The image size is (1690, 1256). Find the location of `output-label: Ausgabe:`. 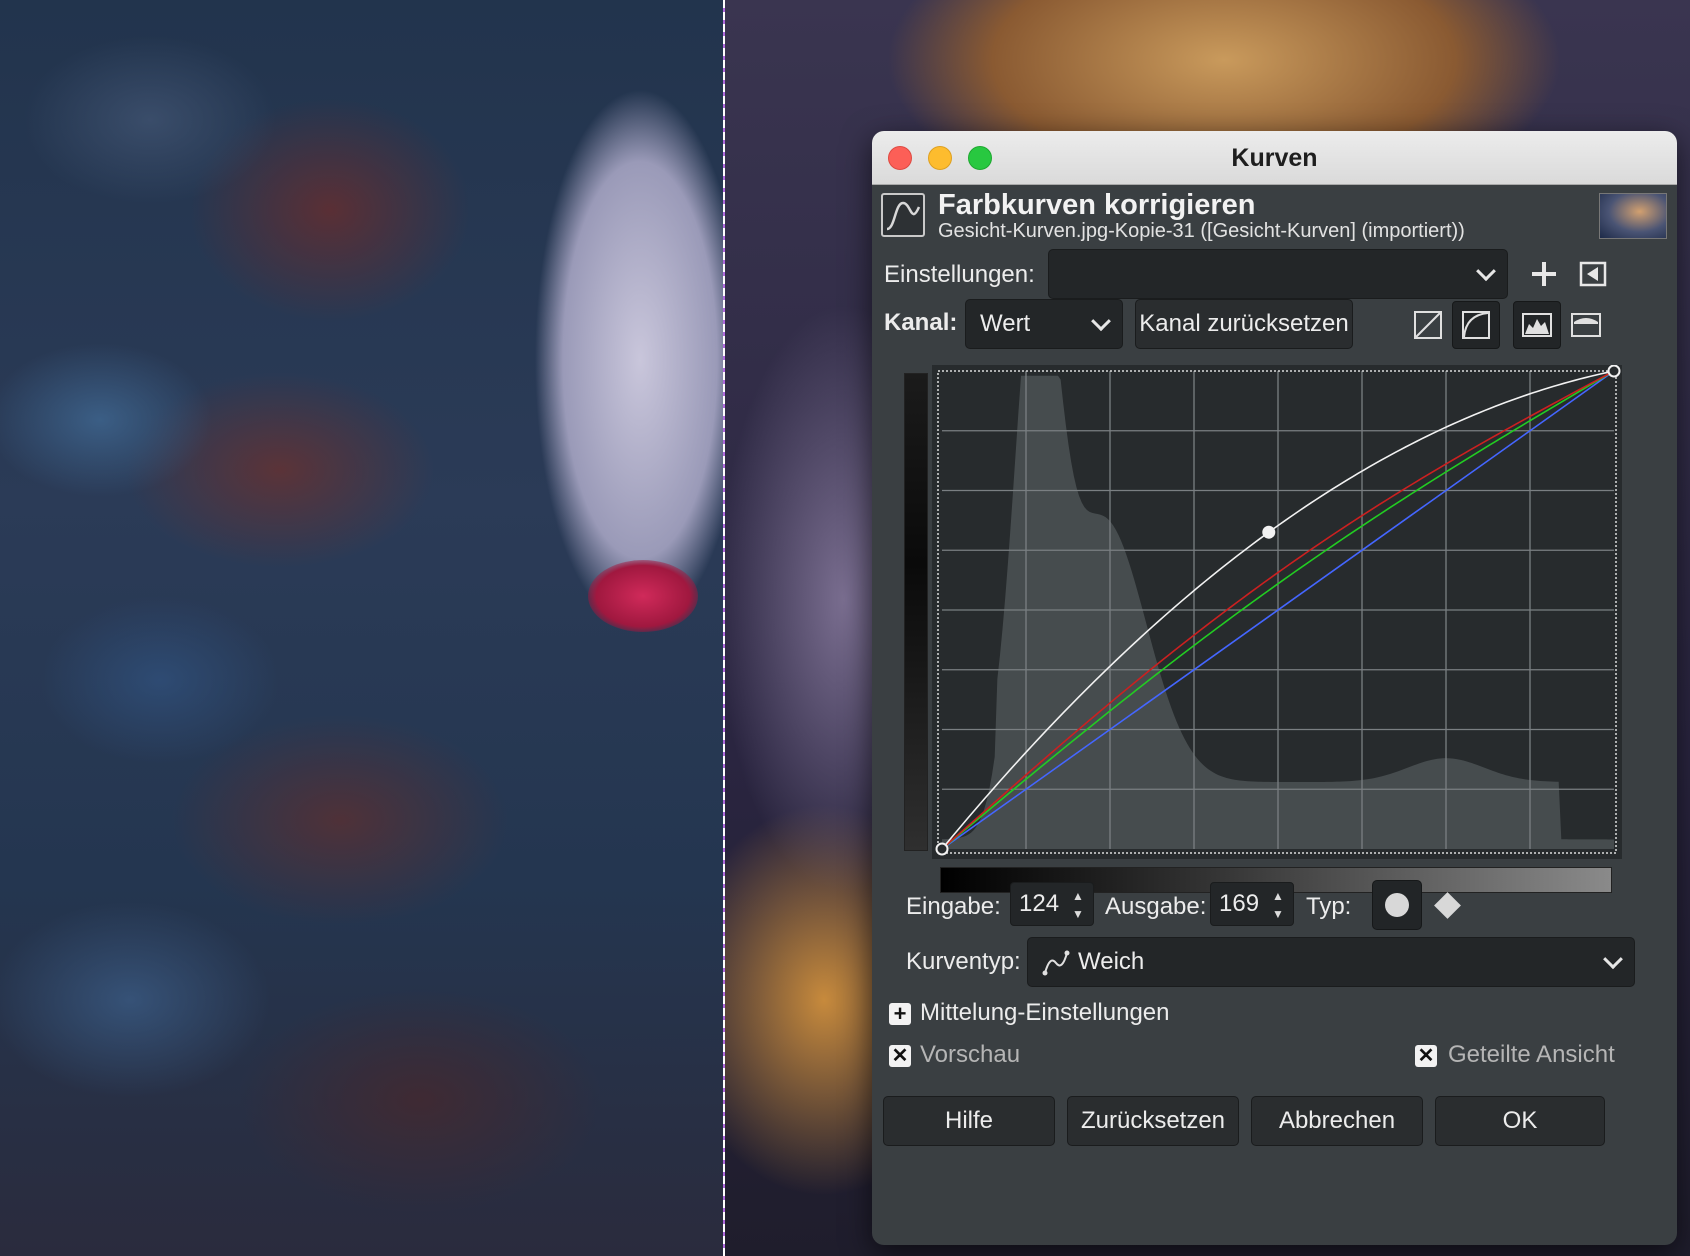

output-label: Ausgabe: is located at coordinates (1156, 906).